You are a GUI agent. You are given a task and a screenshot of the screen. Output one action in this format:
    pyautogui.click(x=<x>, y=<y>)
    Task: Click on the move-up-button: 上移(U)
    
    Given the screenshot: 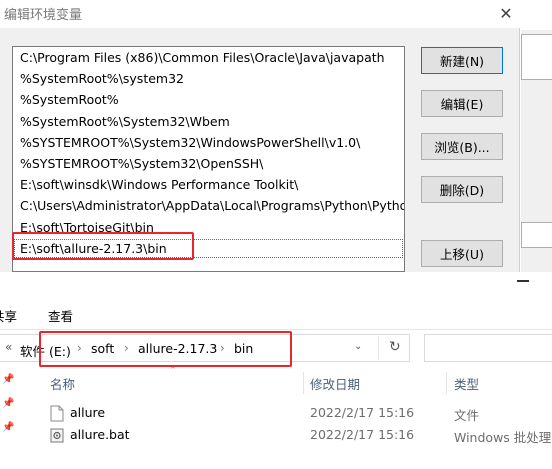 What is the action you would take?
    pyautogui.click(x=462, y=253)
    